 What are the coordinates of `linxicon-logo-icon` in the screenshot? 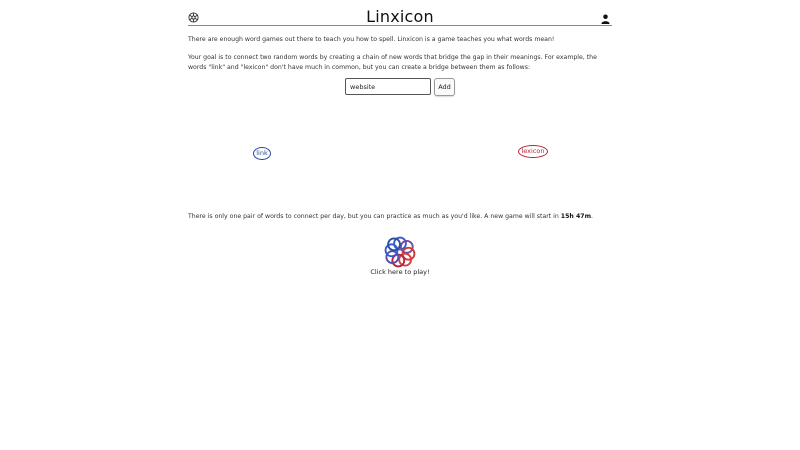 It's located at (400, 252).